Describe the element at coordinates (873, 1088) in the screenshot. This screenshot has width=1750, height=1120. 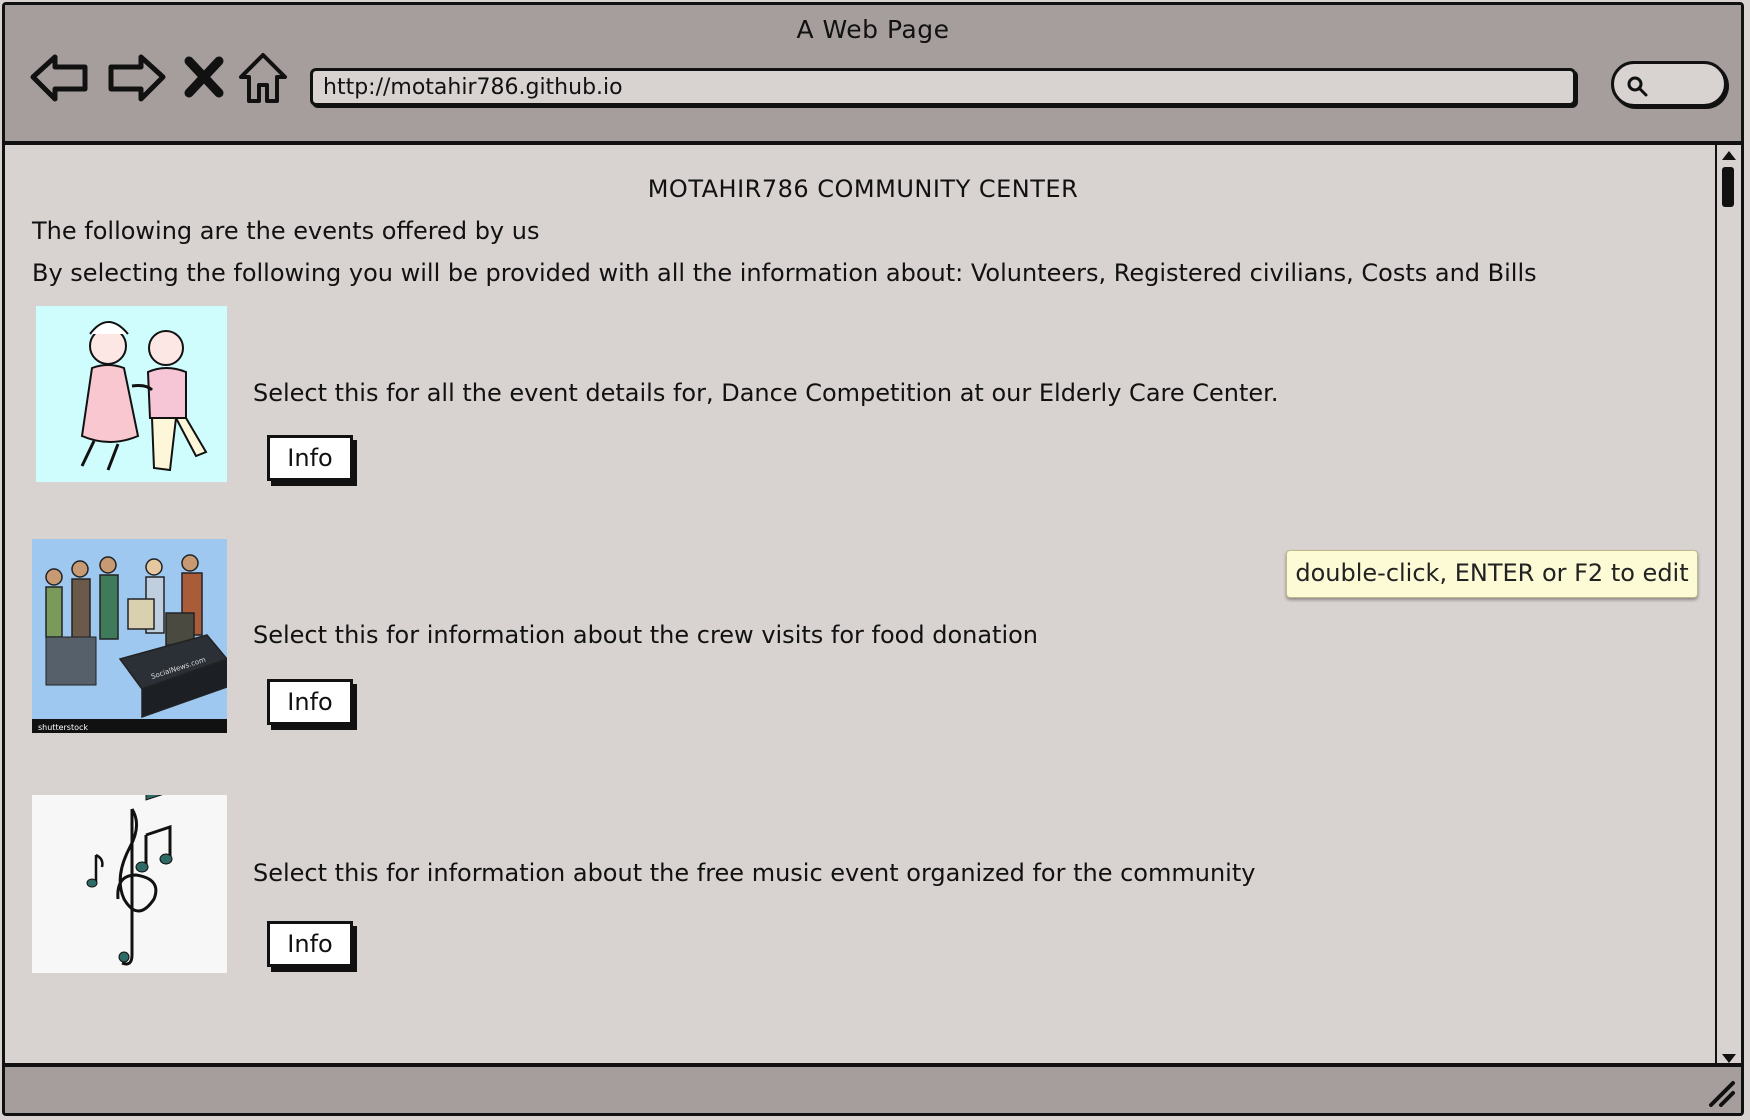
I see `status-bar` at that location.